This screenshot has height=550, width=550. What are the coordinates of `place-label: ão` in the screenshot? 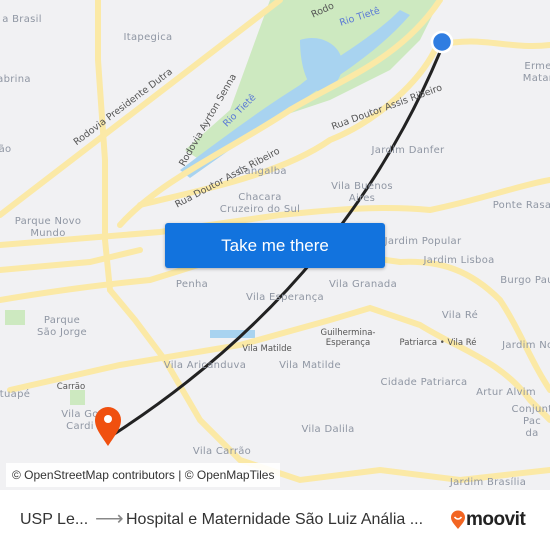 It's located at (6, 149).